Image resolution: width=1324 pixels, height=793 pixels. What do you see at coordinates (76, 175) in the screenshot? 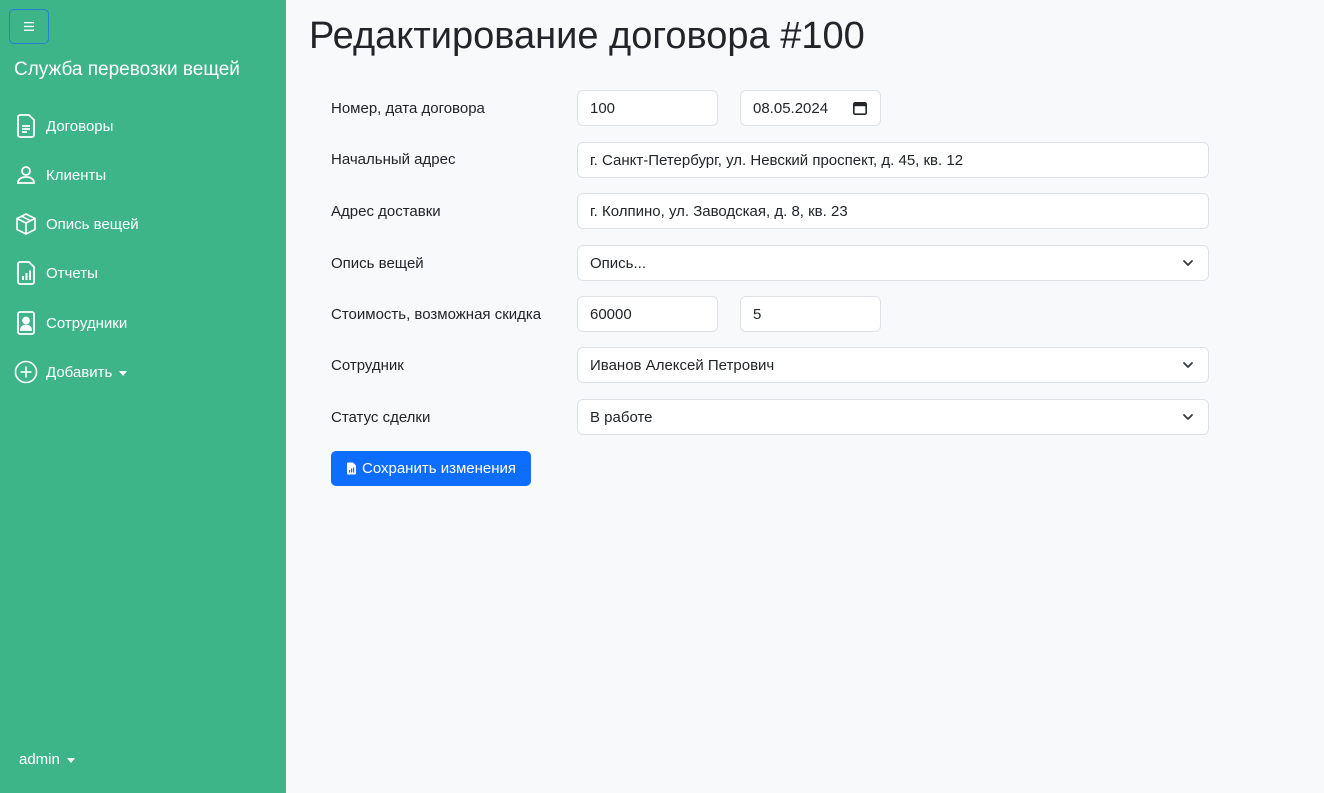
I see `sidebar-item-label: Клиенты` at bounding box center [76, 175].